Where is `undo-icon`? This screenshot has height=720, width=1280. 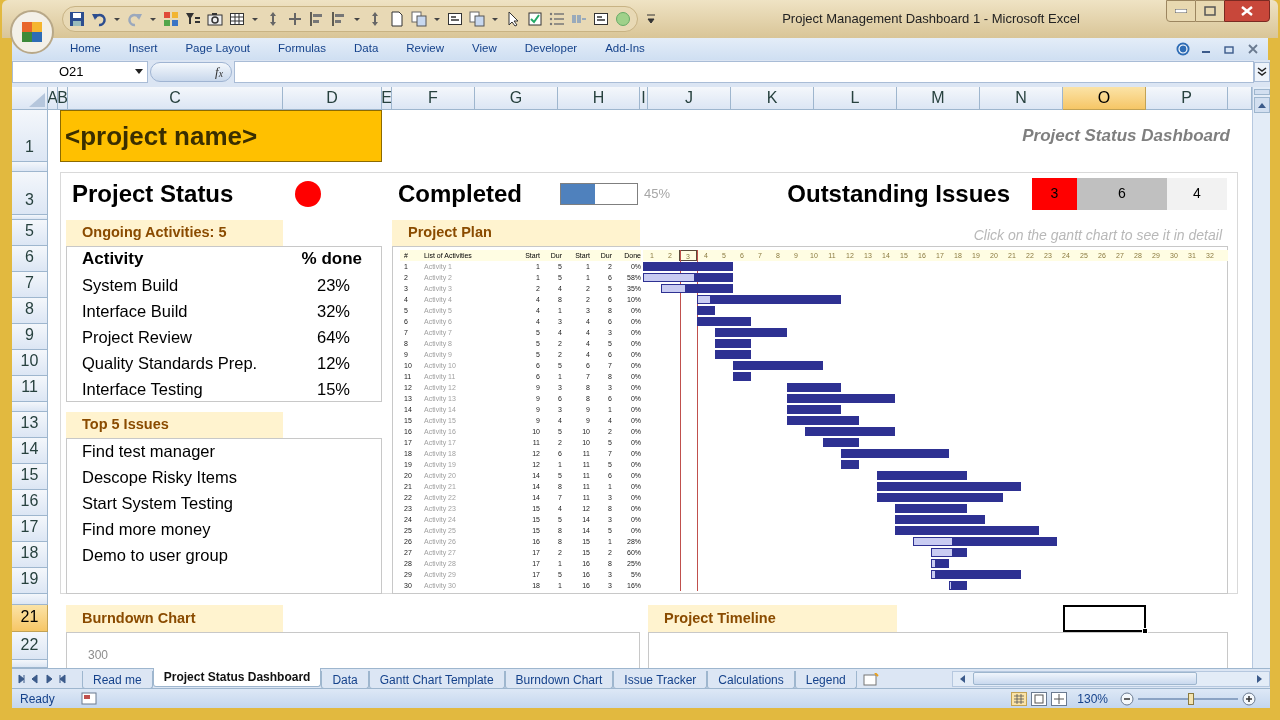 undo-icon is located at coordinates (99, 19).